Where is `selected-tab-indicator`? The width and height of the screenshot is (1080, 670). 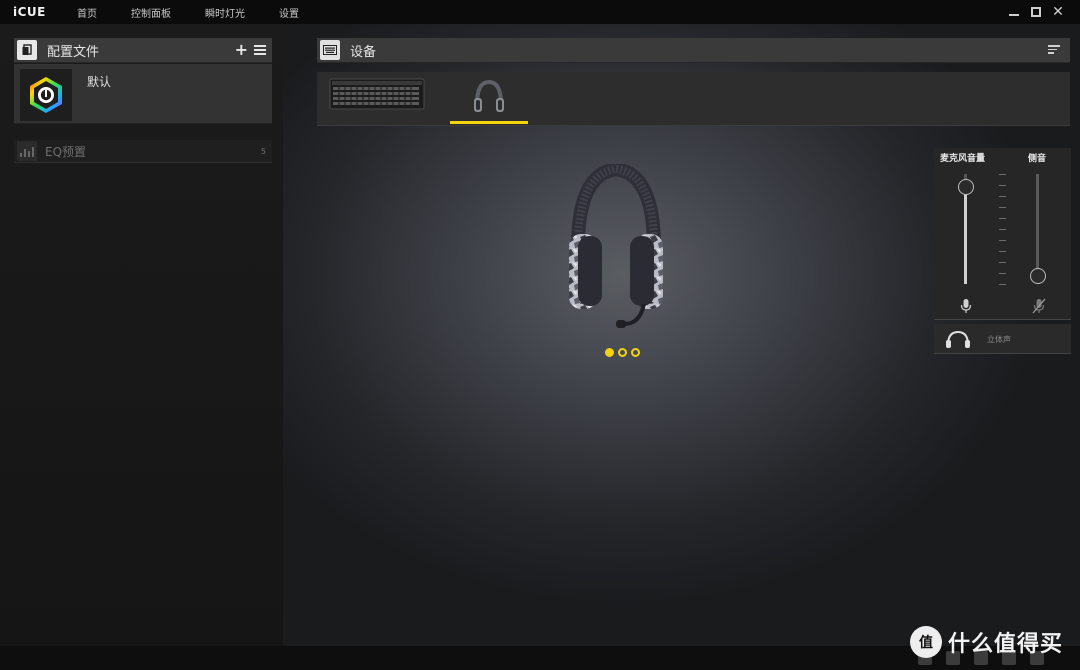
selected-tab-indicator is located at coordinates (489, 122).